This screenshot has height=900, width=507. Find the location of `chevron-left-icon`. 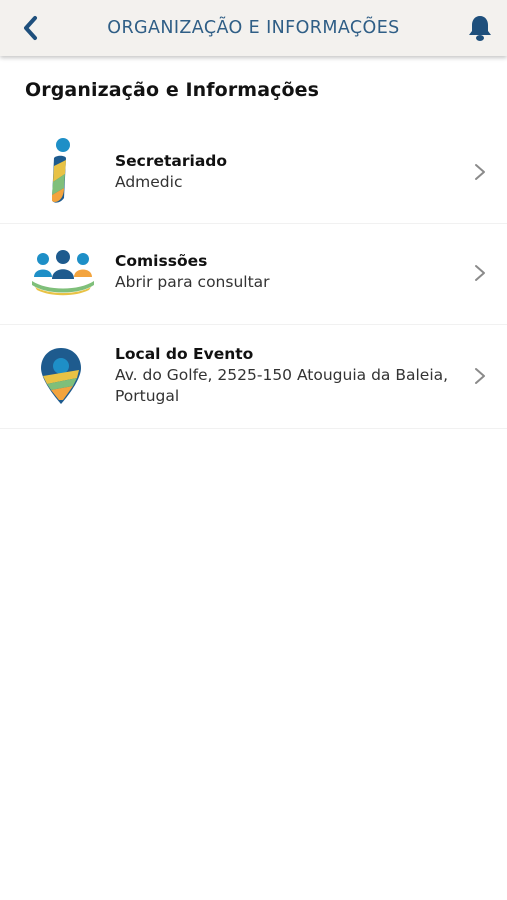

chevron-left-icon is located at coordinates (30, 28).